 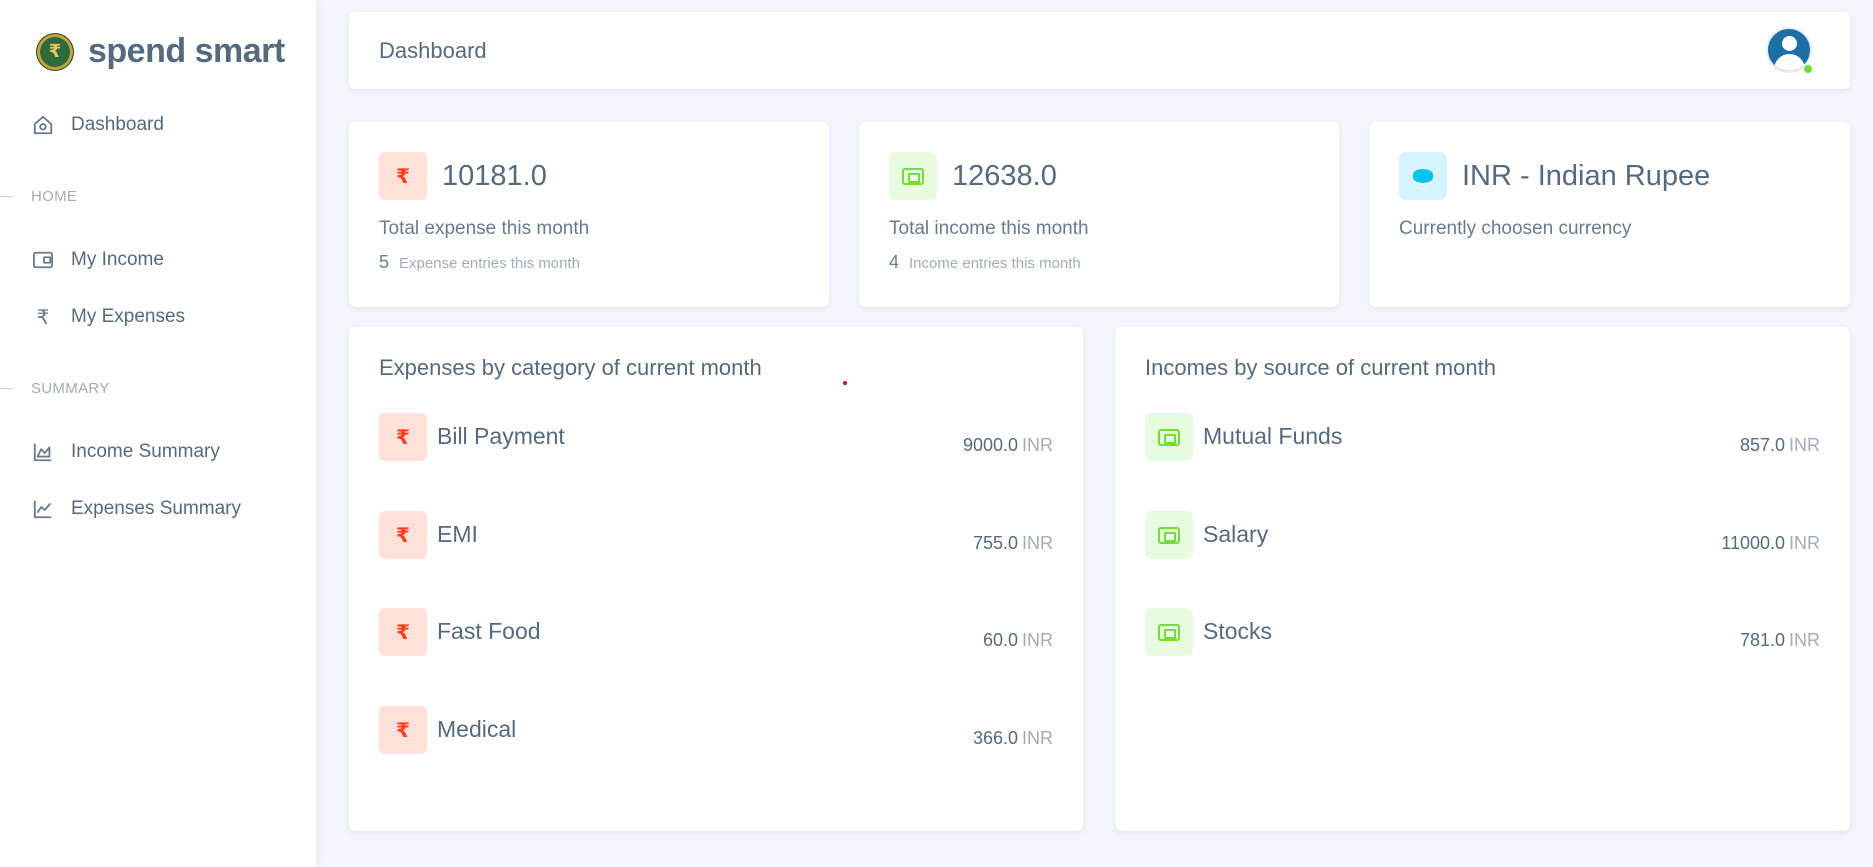 I want to click on expenses-by-category-title: Expenses by category of current month, so click(x=570, y=367).